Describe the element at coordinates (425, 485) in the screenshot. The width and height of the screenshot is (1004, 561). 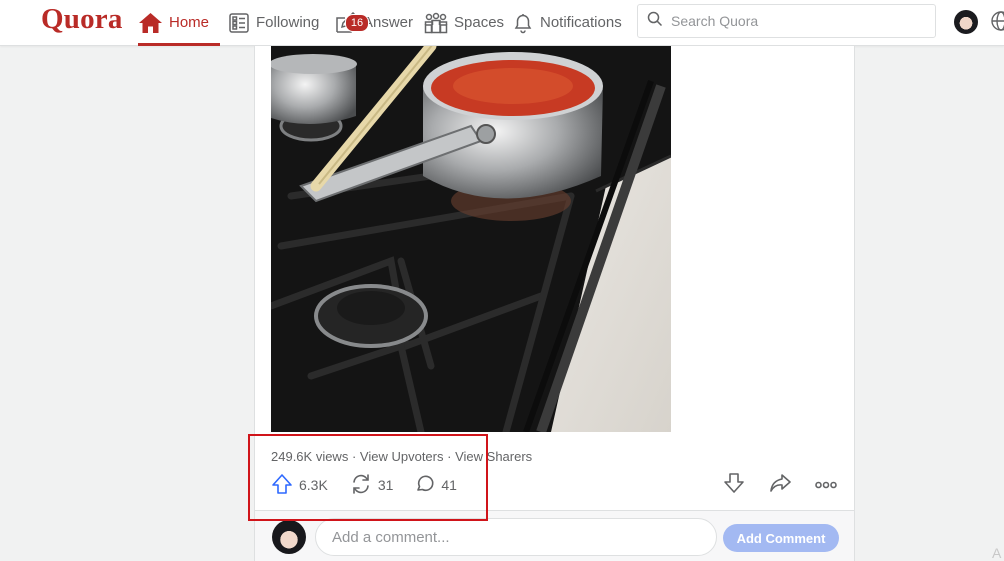
I see `comment-bubble-icon` at that location.